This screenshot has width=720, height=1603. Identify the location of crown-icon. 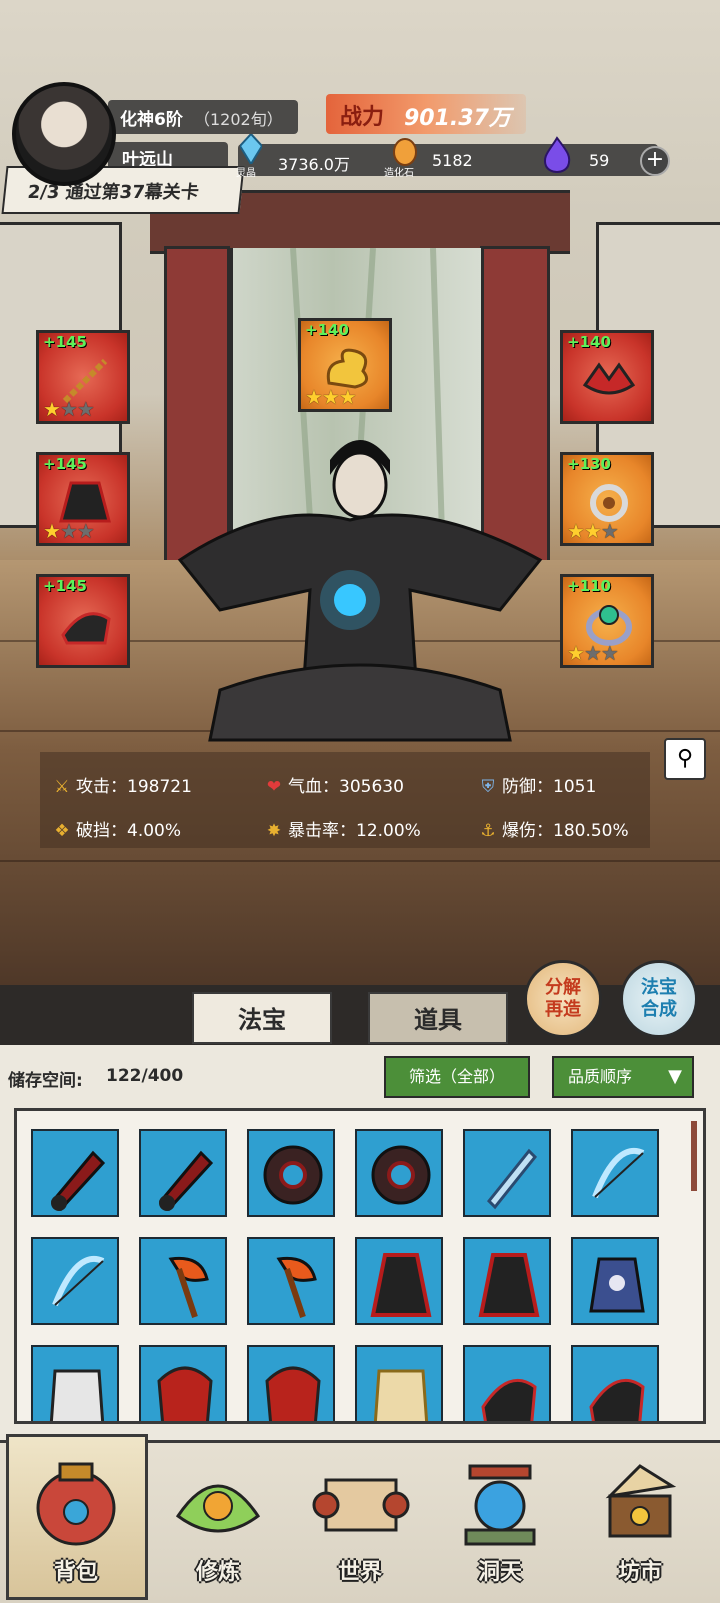
(609, 378).